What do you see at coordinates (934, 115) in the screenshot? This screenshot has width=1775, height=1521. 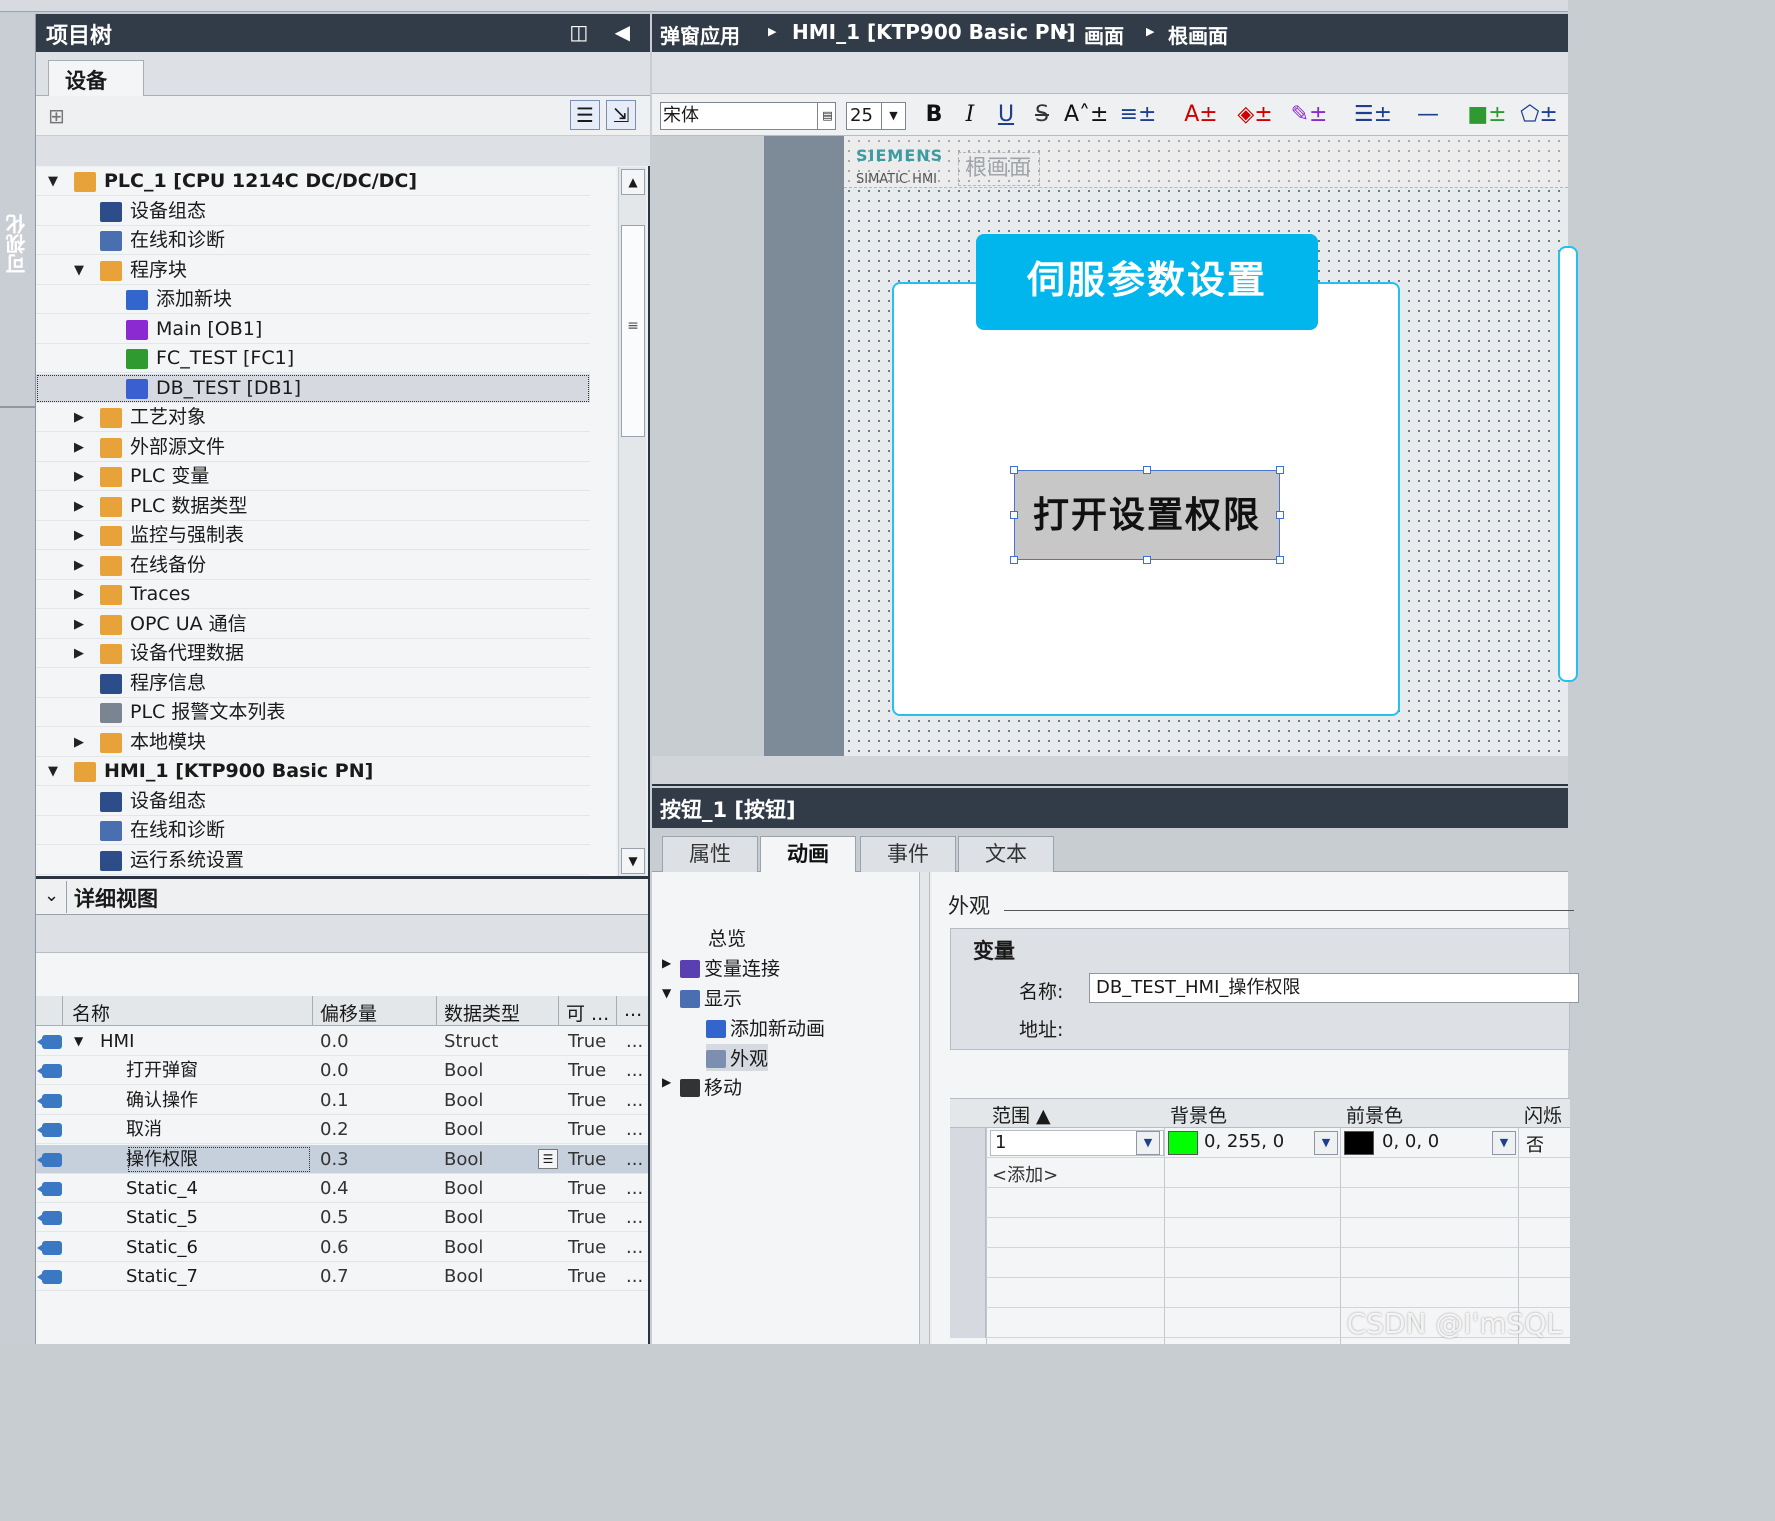 I see `bold-button: B` at bounding box center [934, 115].